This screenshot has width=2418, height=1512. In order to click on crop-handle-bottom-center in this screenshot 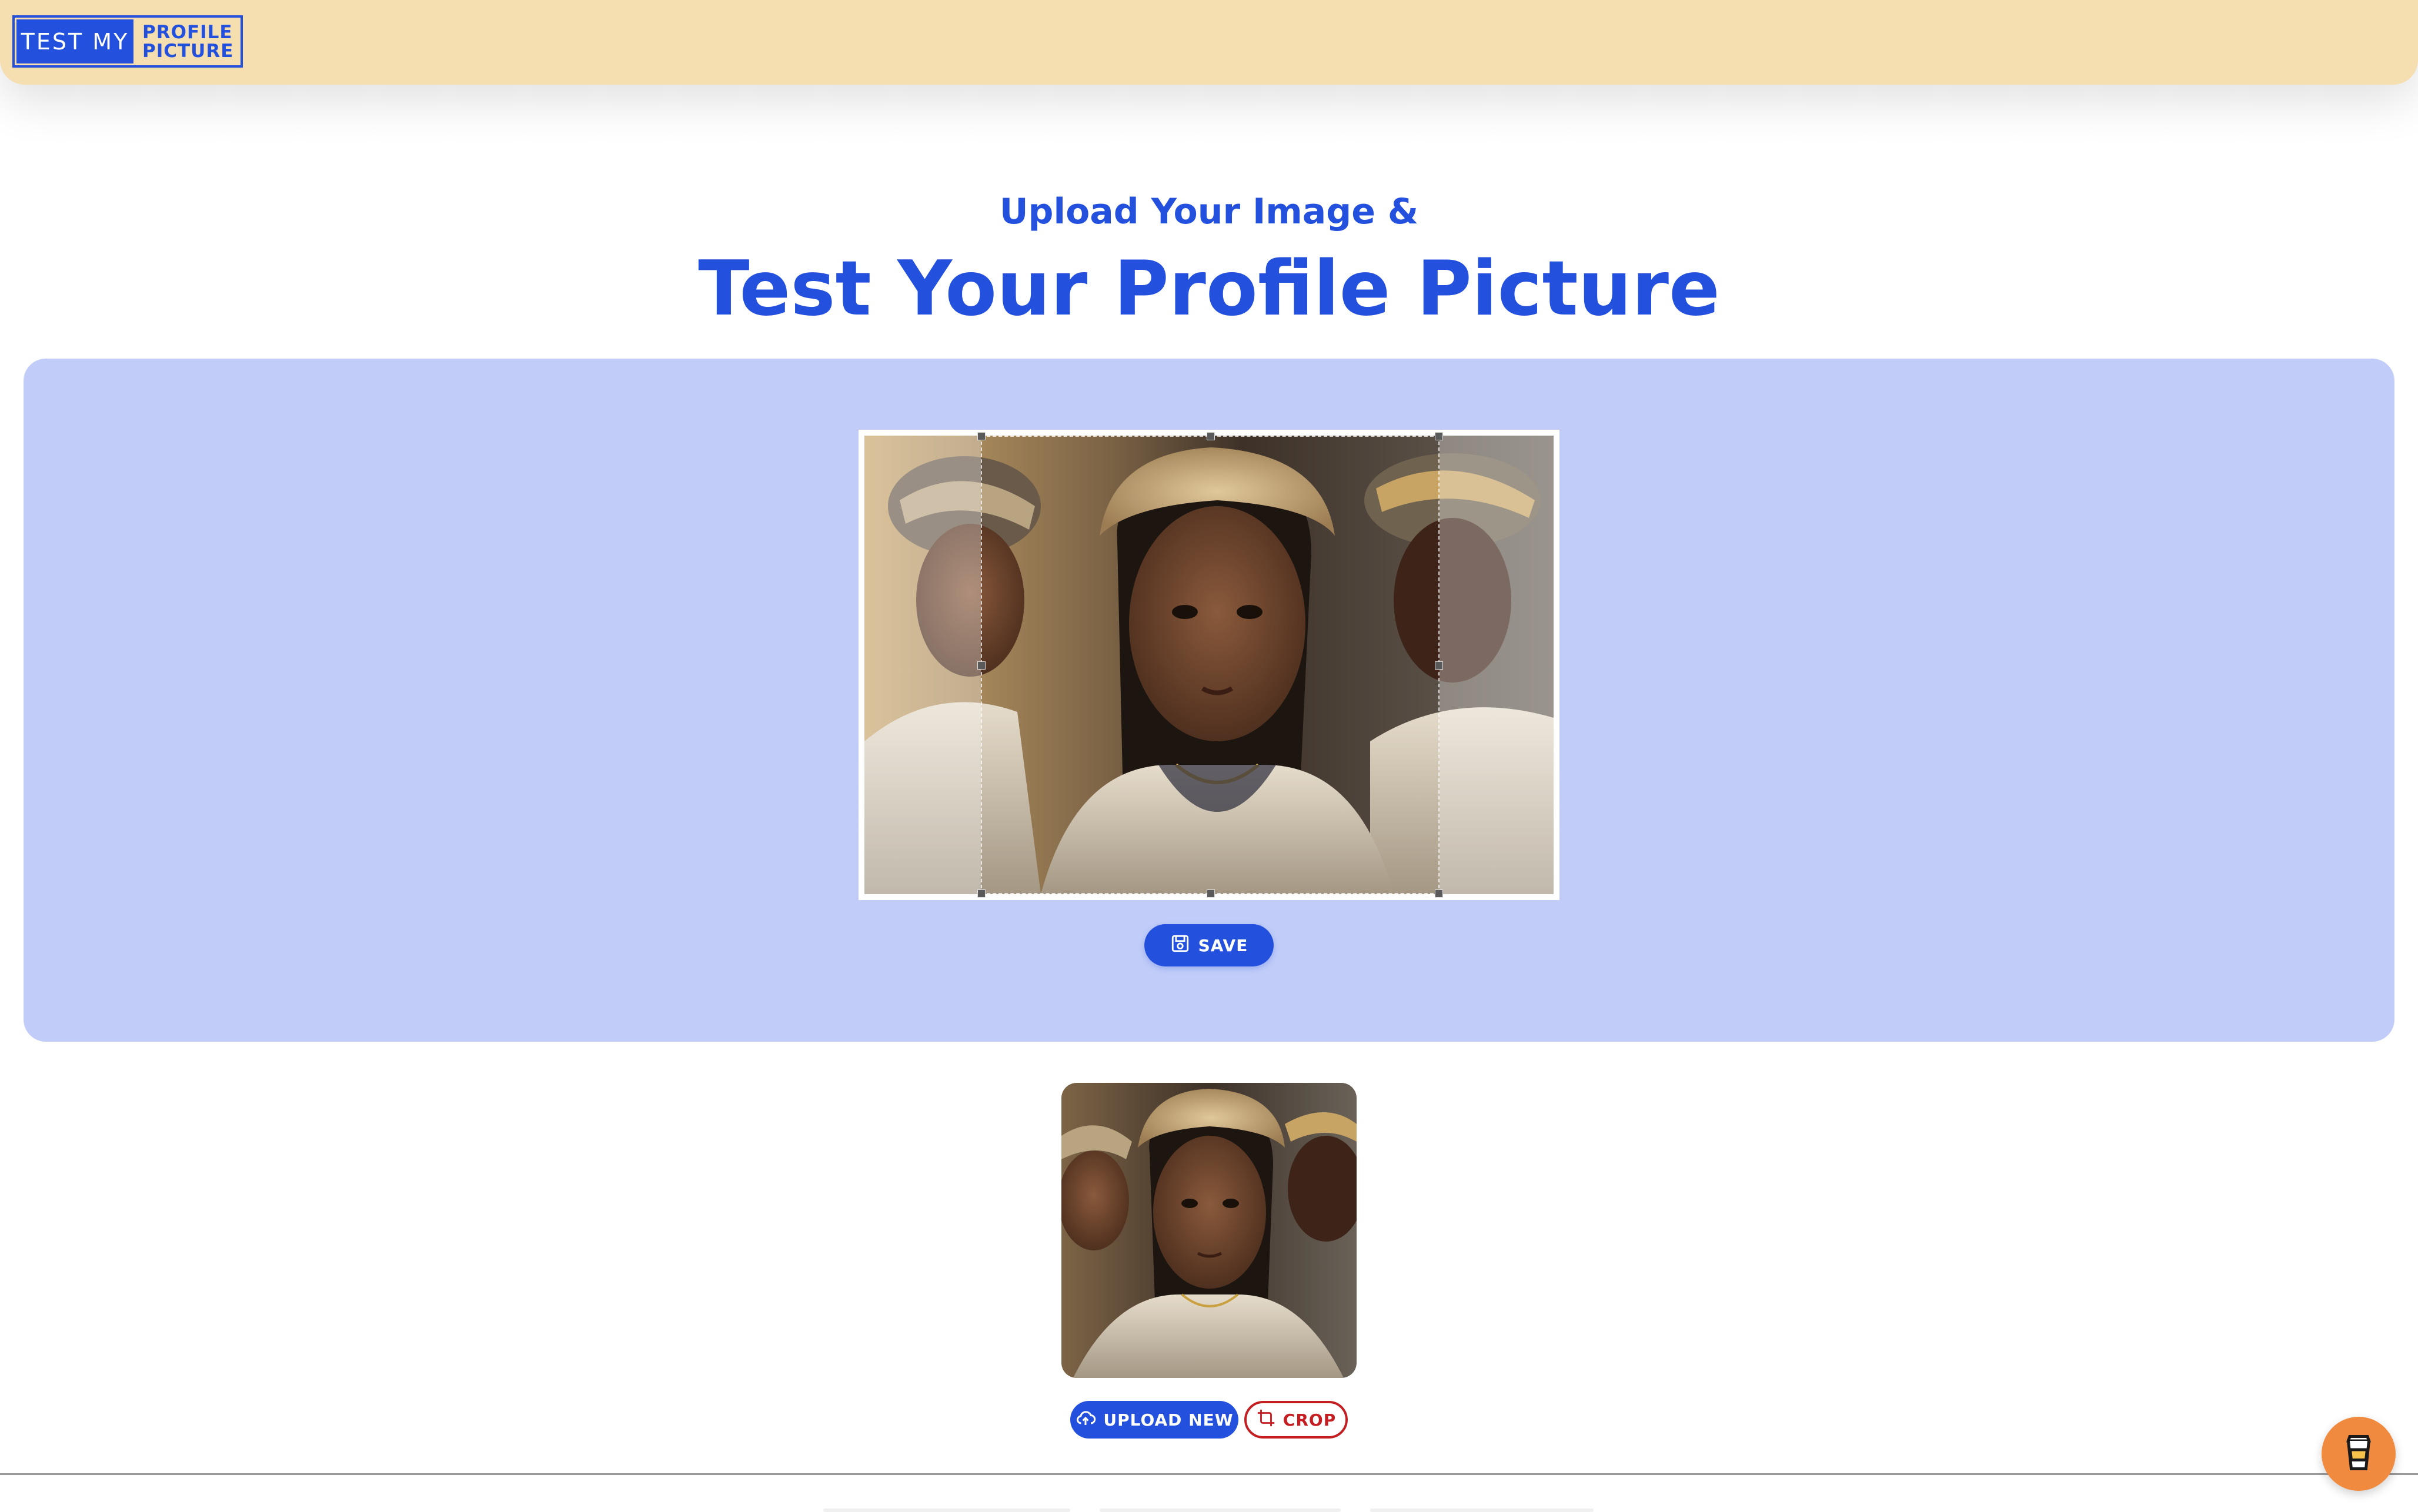, I will do `click(1211, 894)`.